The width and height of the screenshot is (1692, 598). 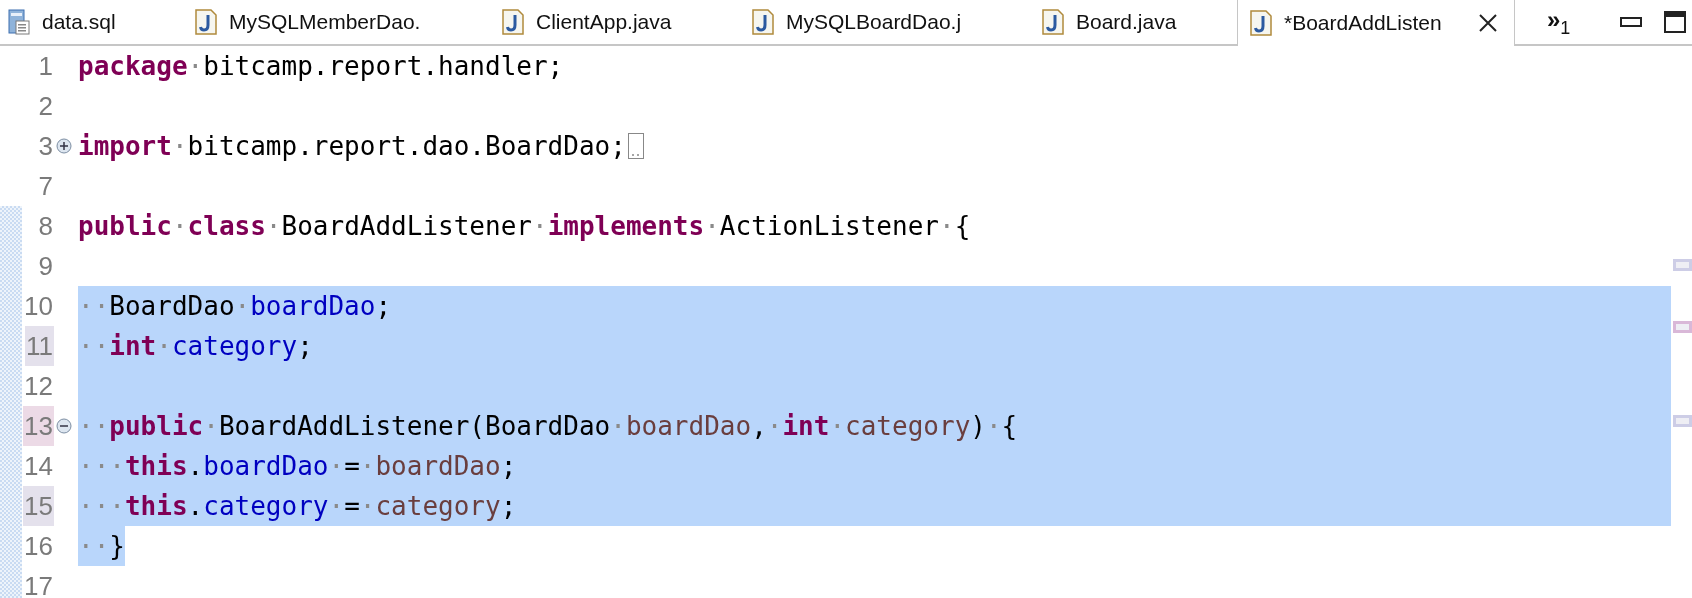 I want to click on editor-tab: ClientApp.java, so click(x=619, y=22).